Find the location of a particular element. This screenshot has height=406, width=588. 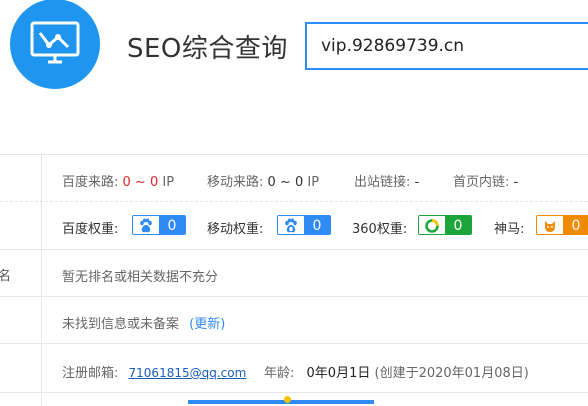

domain-age: 年龄: 0年0月1日 (创建于2020年01月08日) is located at coordinates (396, 373).